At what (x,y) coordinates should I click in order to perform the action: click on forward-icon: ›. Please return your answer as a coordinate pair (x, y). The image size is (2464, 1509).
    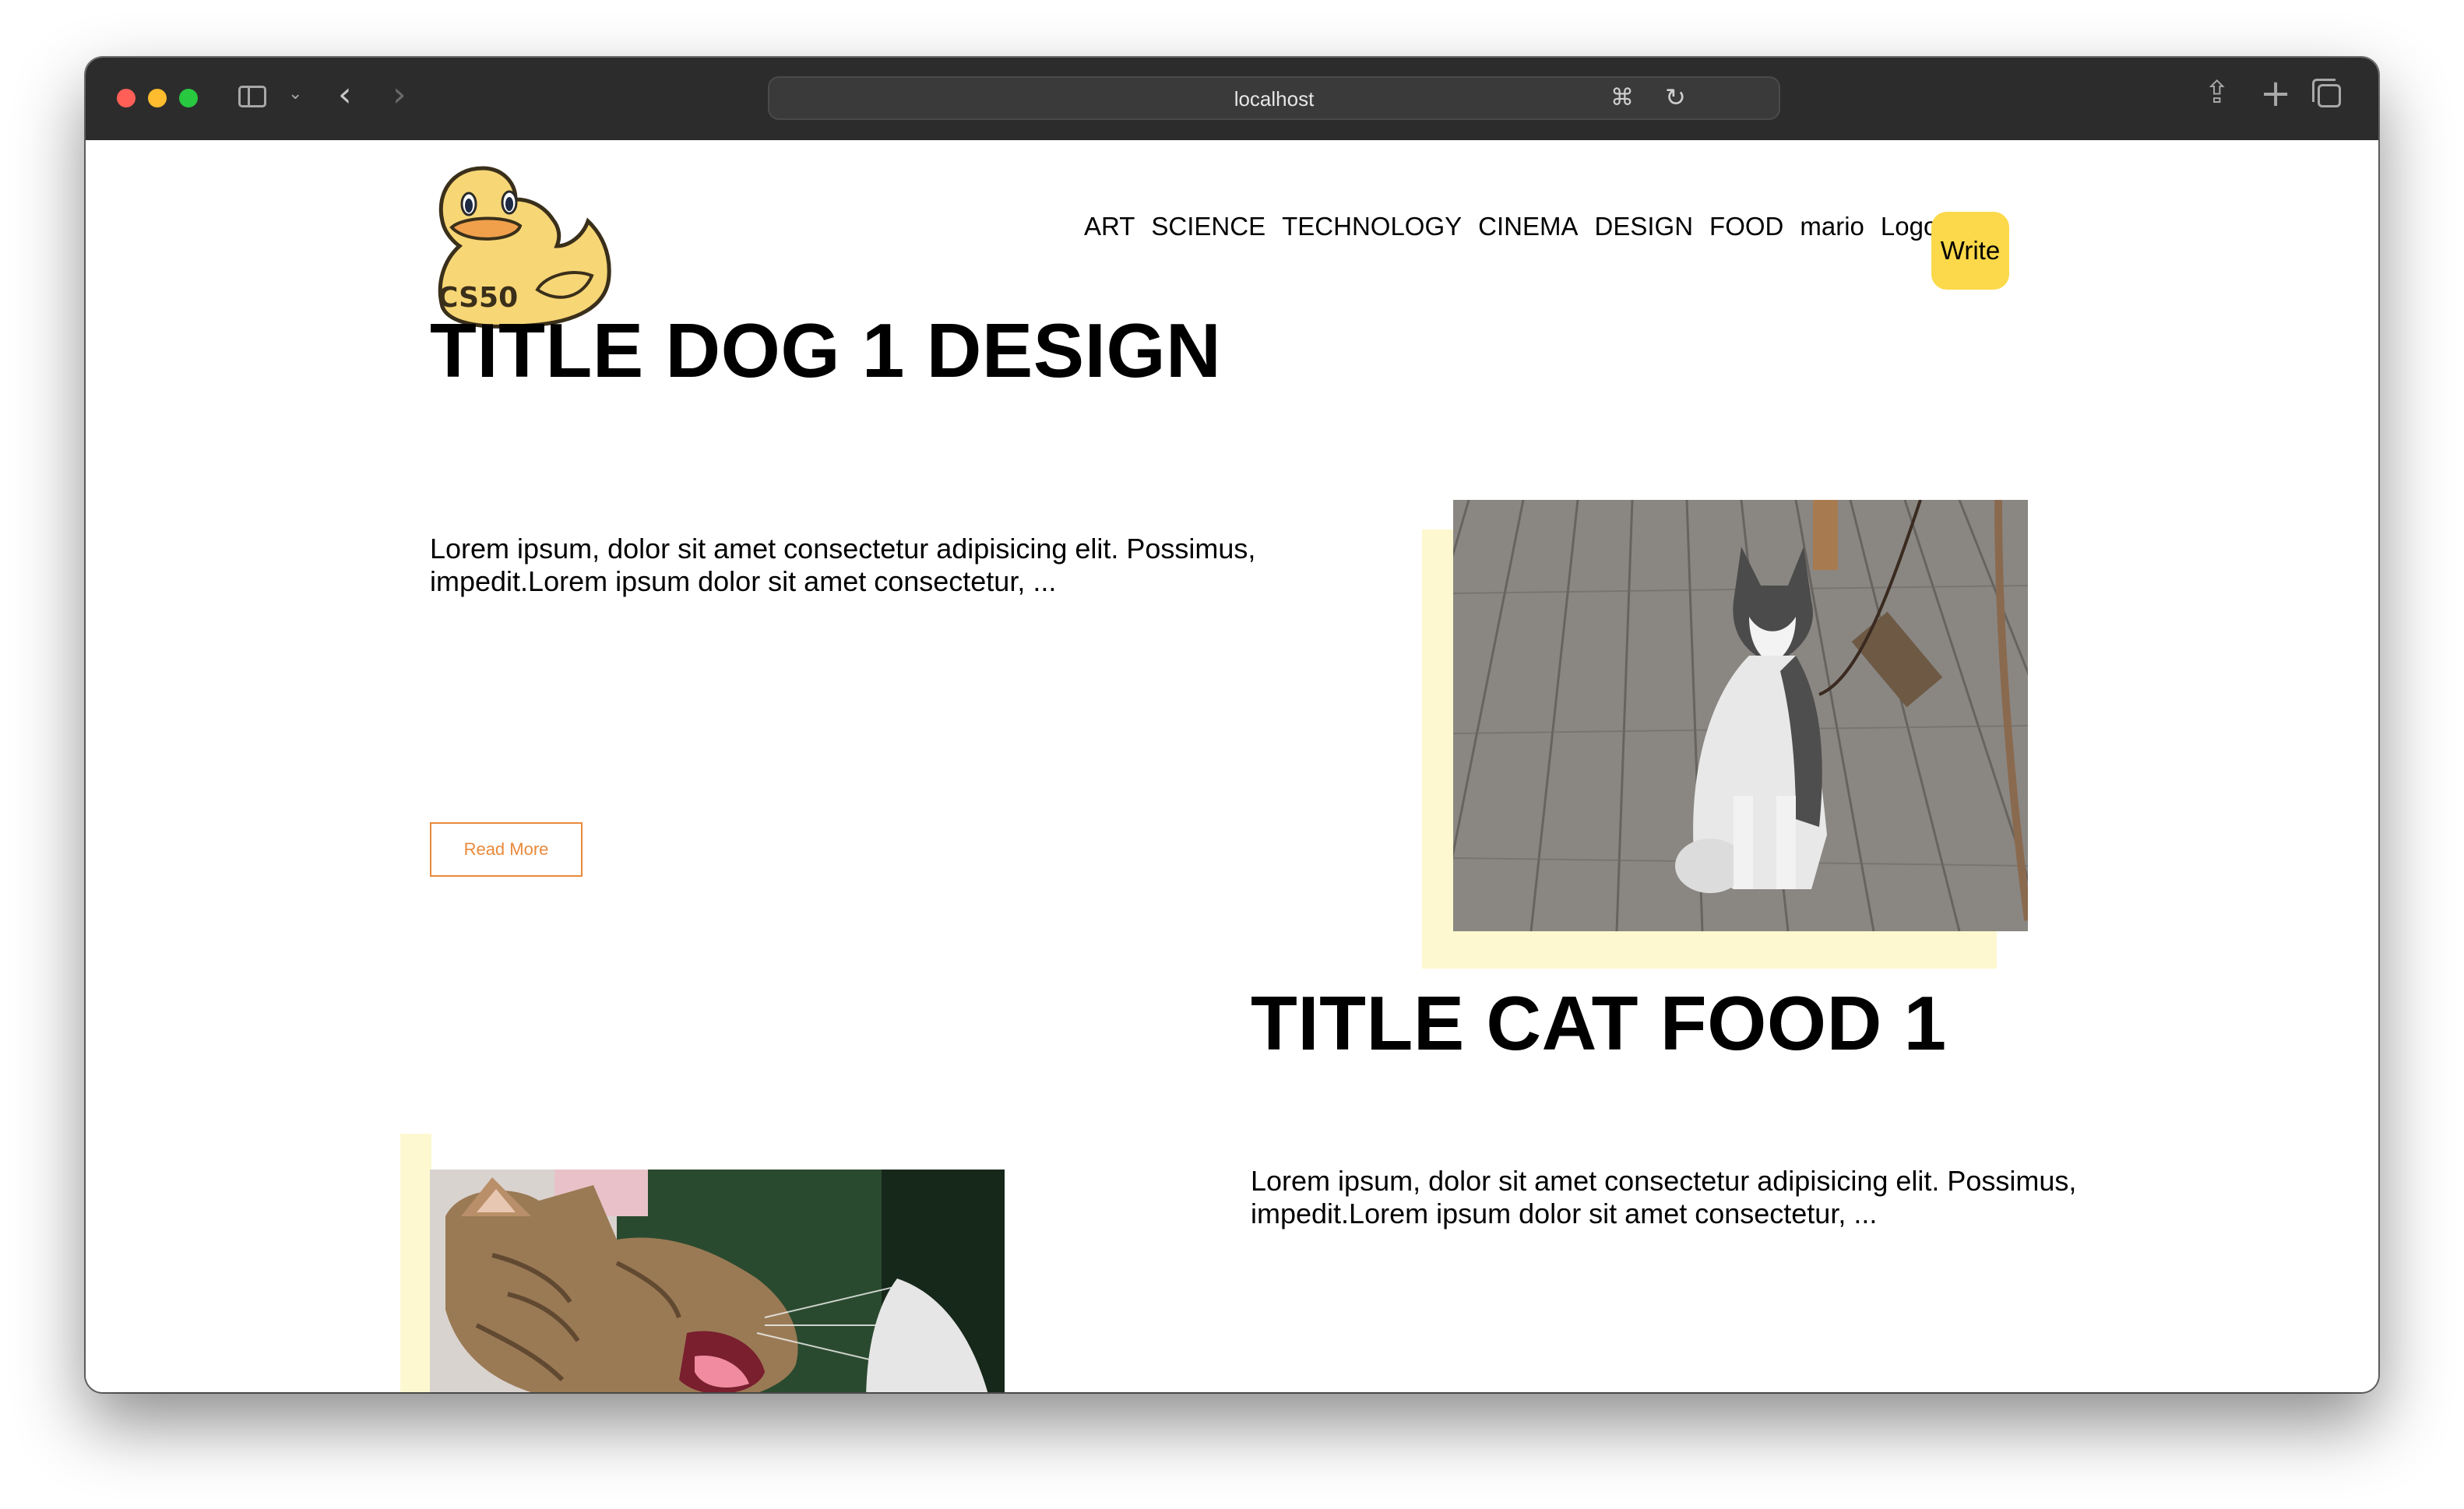
    Looking at the image, I should click on (400, 94).